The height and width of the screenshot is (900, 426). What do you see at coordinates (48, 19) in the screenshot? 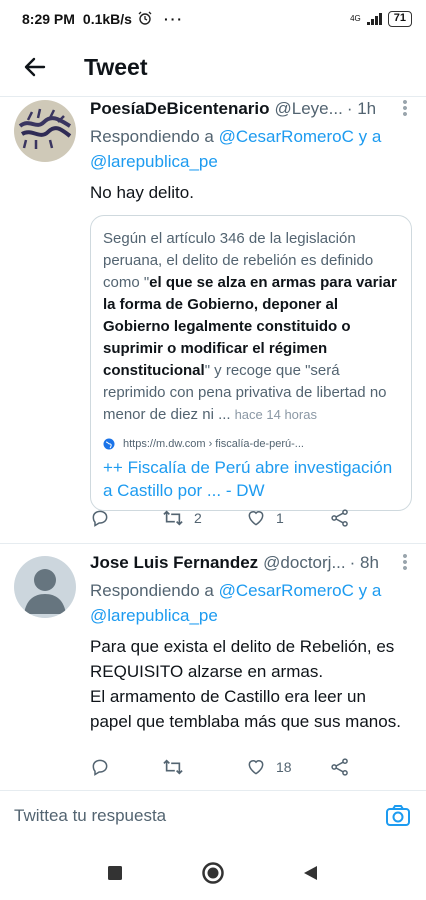
I see `status-time: 8:29 PM` at bounding box center [48, 19].